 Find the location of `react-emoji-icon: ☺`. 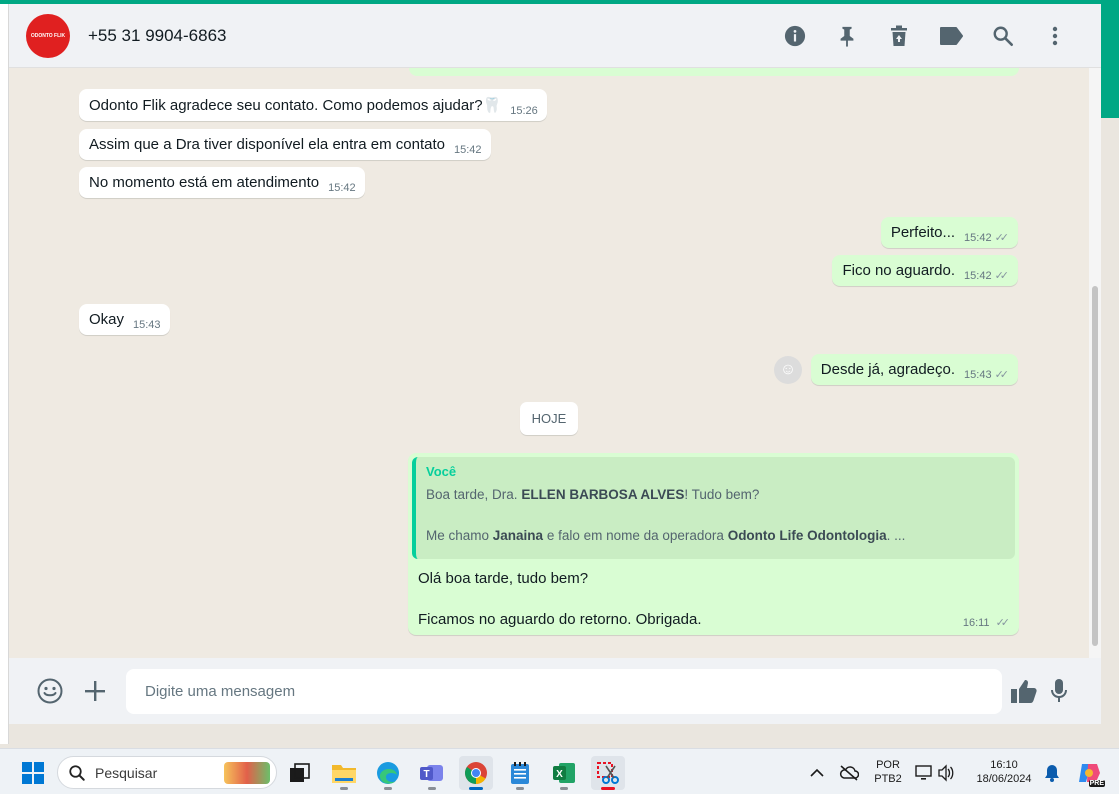

react-emoji-icon: ☺ is located at coordinates (788, 370).